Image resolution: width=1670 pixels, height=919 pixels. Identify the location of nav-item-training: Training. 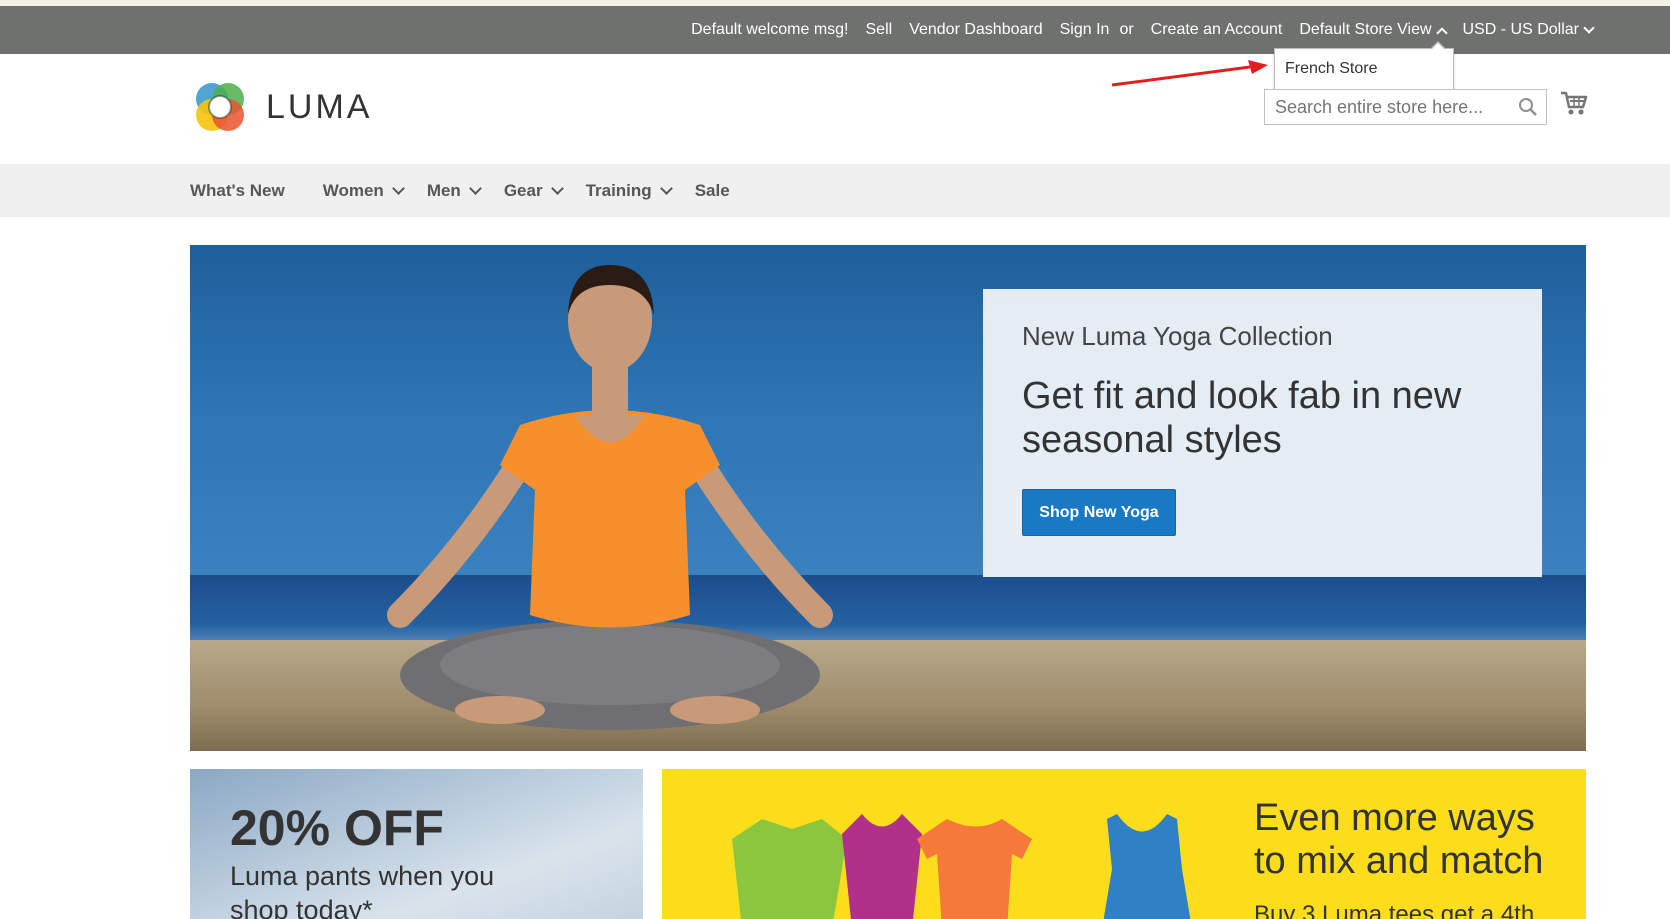
(629, 190).